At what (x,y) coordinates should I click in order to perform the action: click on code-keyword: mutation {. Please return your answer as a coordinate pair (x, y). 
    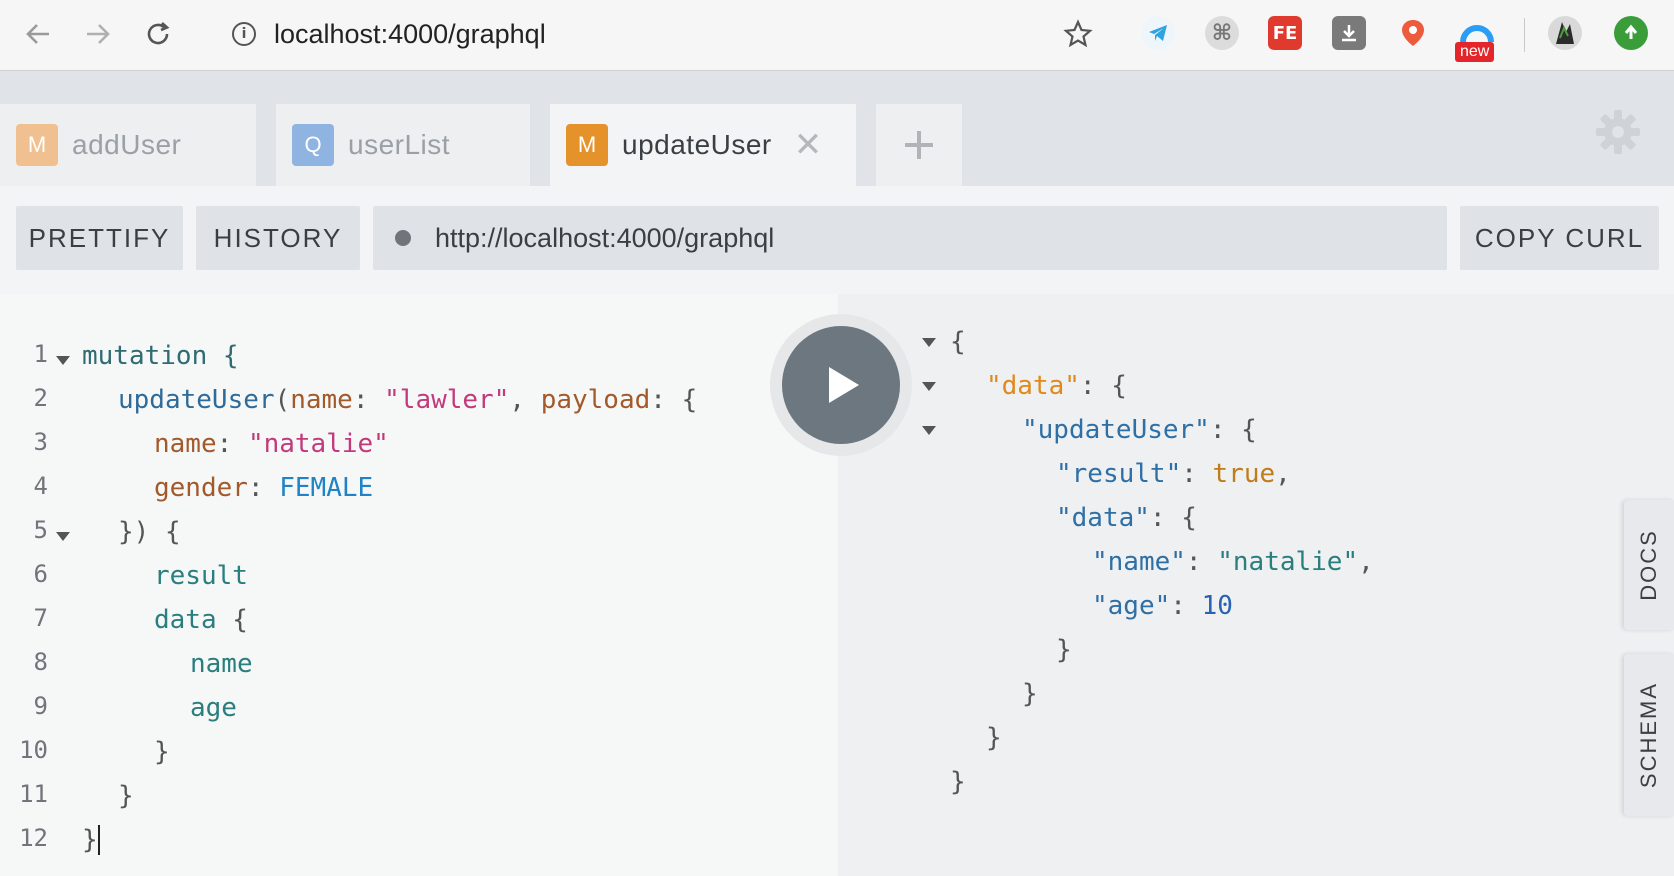
    Looking at the image, I should click on (160, 356).